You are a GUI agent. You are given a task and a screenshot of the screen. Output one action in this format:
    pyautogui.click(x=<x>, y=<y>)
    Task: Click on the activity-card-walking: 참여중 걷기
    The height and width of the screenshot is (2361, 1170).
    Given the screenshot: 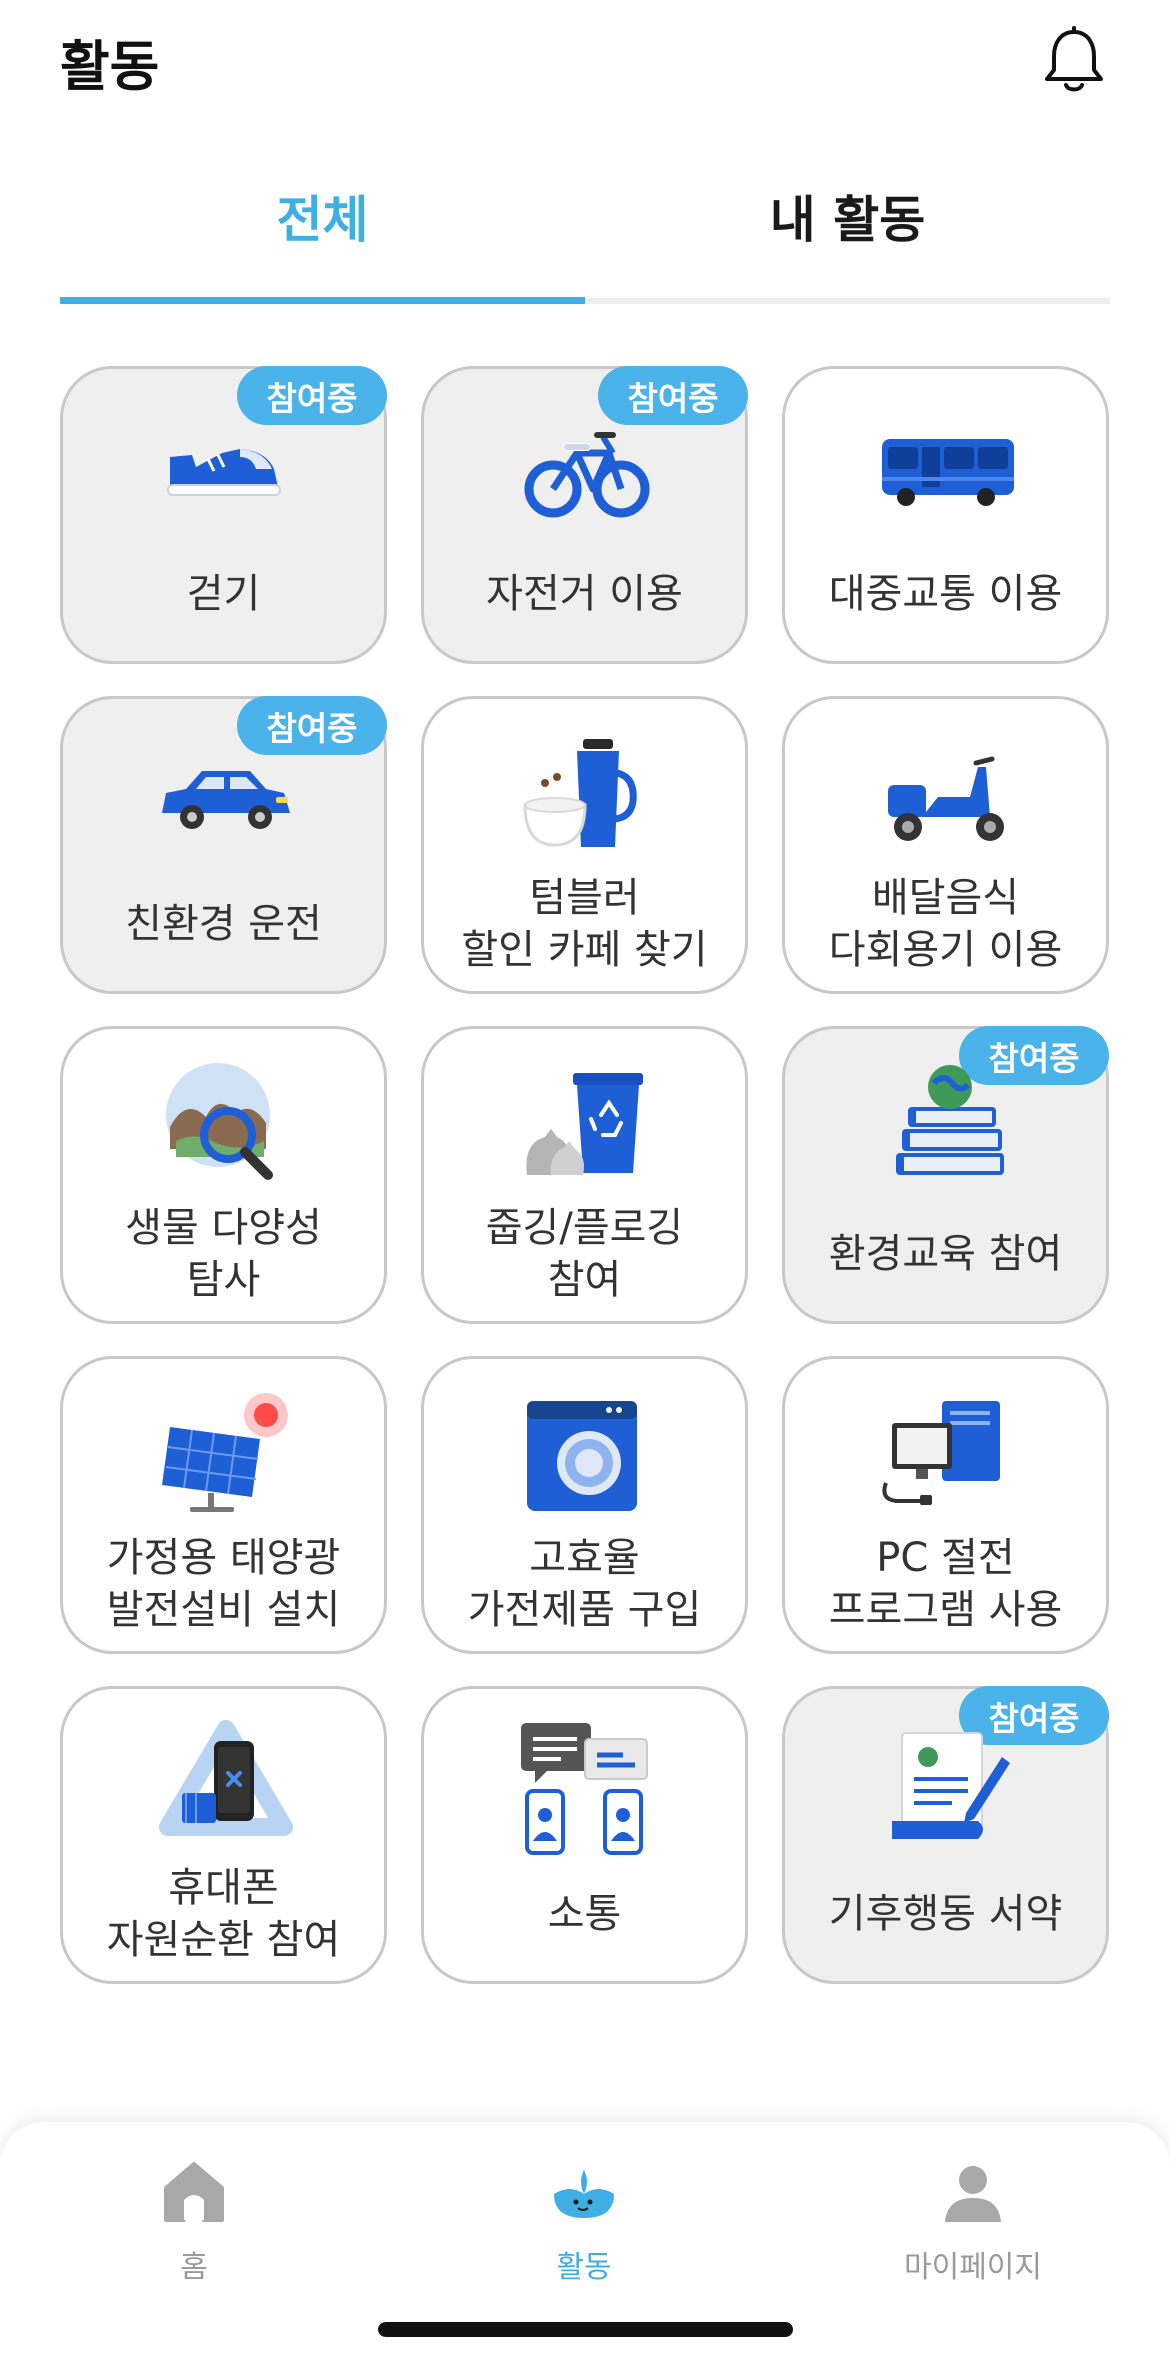 What is the action you would take?
    pyautogui.click(x=223, y=515)
    